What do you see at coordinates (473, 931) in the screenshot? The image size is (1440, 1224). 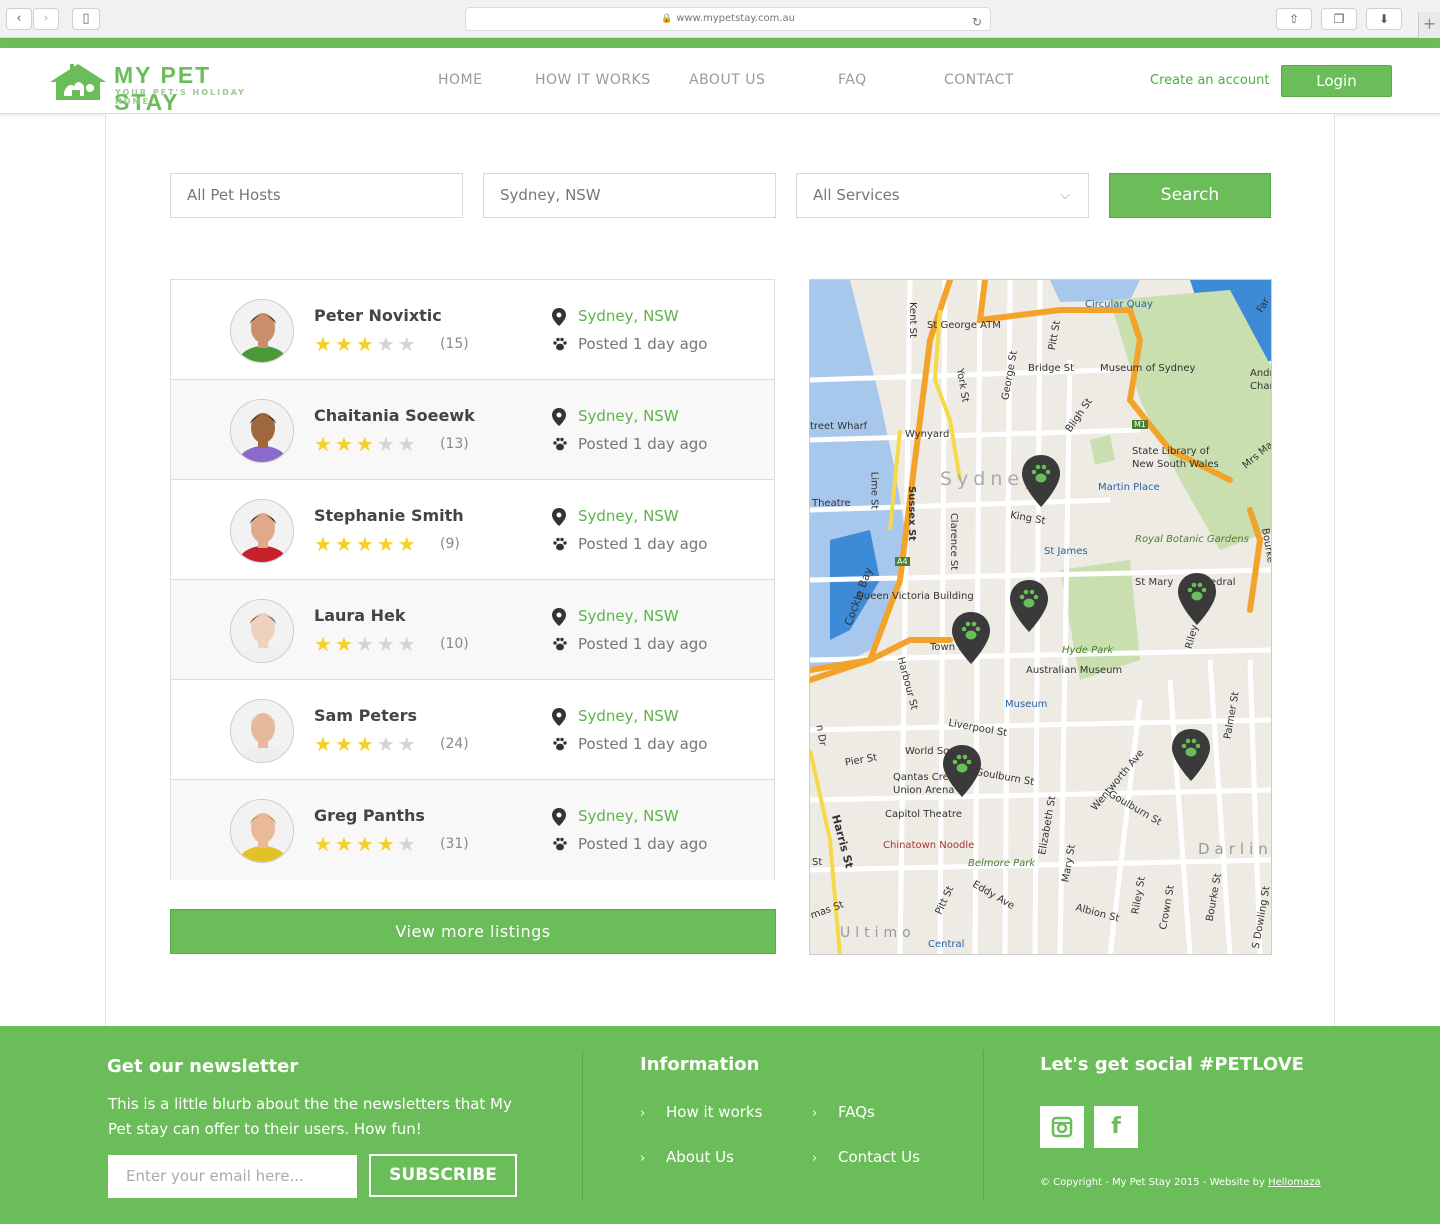 I see `view-more-button: View more listings` at bounding box center [473, 931].